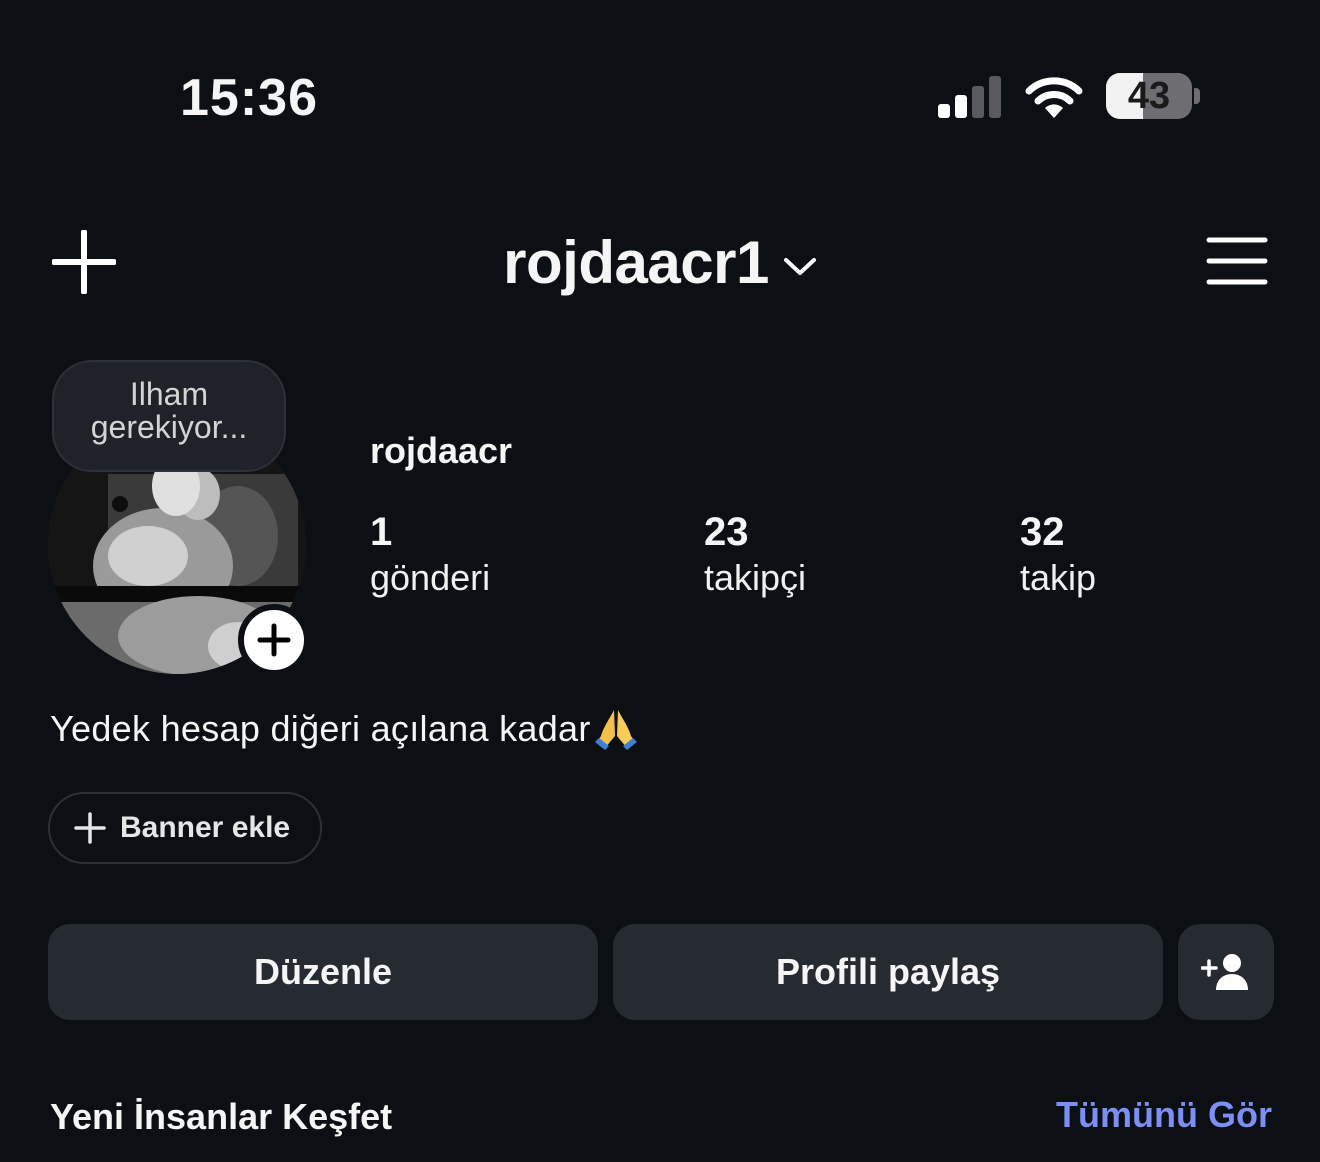 The width and height of the screenshot is (1320, 1162). What do you see at coordinates (1149, 96) in the screenshot?
I see `battery-level: 43` at bounding box center [1149, 96].